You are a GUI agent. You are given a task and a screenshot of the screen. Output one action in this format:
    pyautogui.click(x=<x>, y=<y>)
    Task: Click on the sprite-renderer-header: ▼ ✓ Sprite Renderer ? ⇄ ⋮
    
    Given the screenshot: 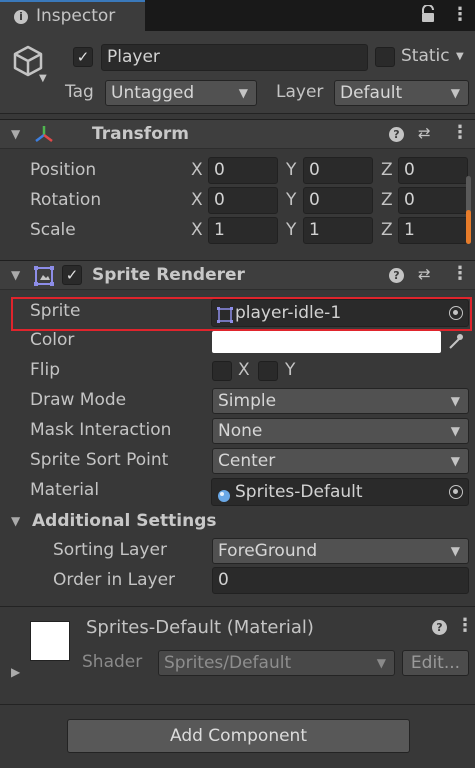 What is the action you would take?
    pyautogui.click(x=237, y=275)
    